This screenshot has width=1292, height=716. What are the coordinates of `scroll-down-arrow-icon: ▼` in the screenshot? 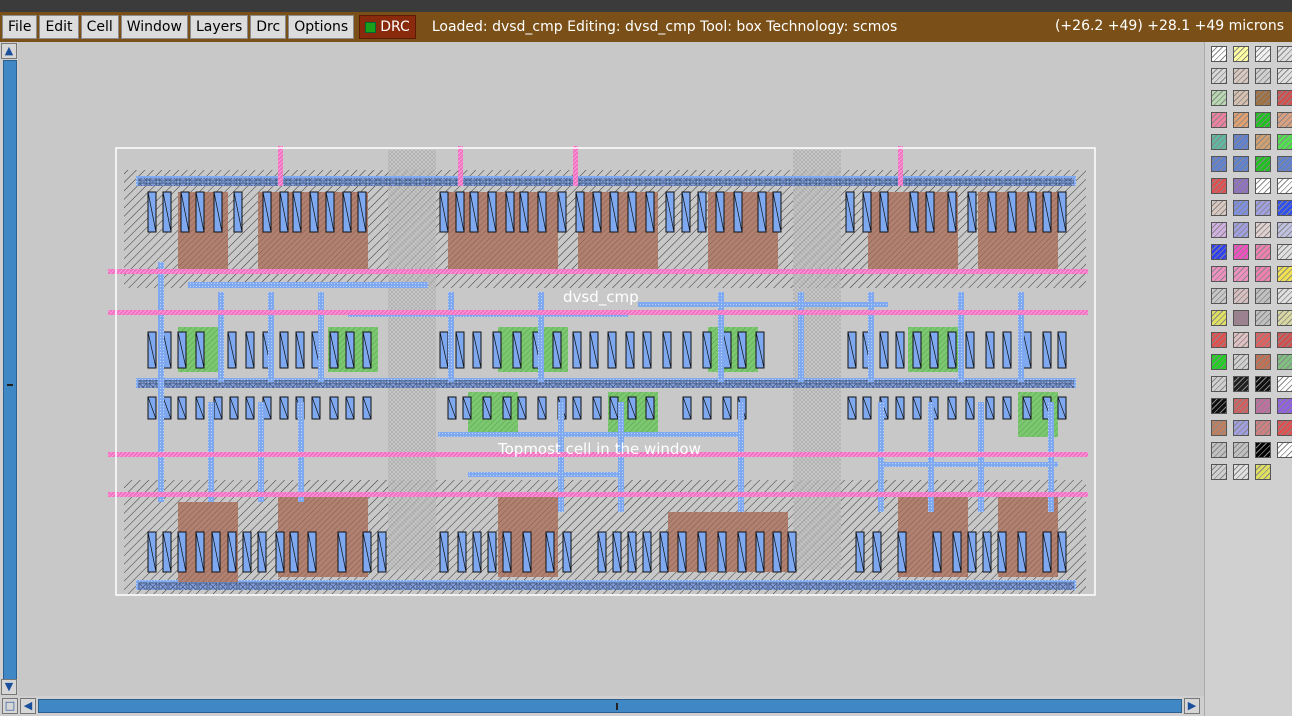 It's located at (9, 687).